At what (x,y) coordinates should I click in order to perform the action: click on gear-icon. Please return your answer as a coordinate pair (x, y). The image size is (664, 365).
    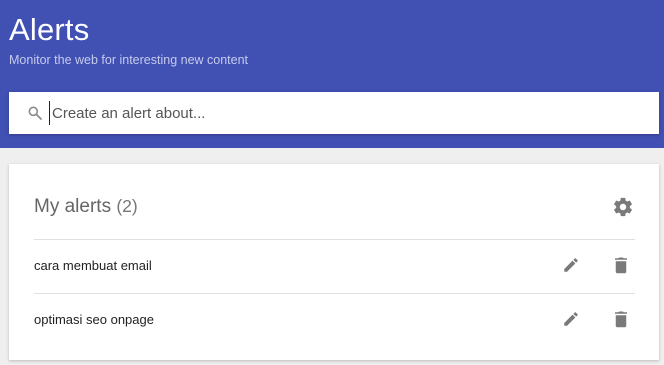
    Looking at the image, I should click on (623, 207).